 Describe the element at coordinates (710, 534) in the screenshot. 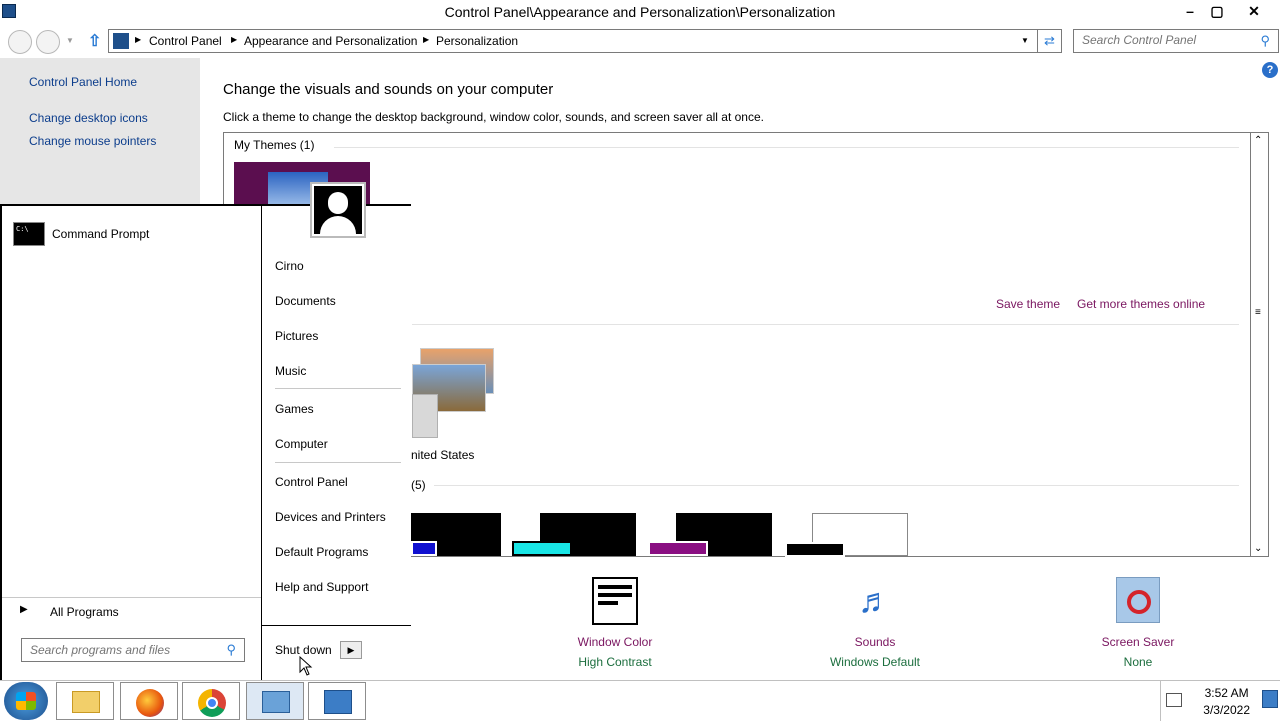

I see `high-contrast-black-thumbnail` at that location.